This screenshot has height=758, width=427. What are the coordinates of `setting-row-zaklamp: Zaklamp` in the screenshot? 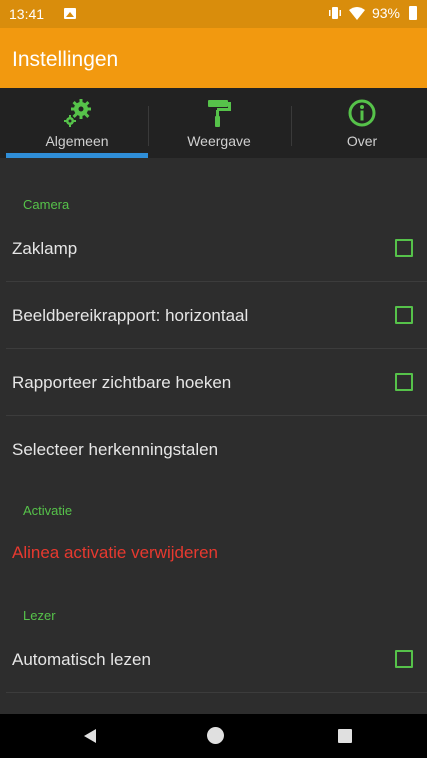 It's located at (216, 248).